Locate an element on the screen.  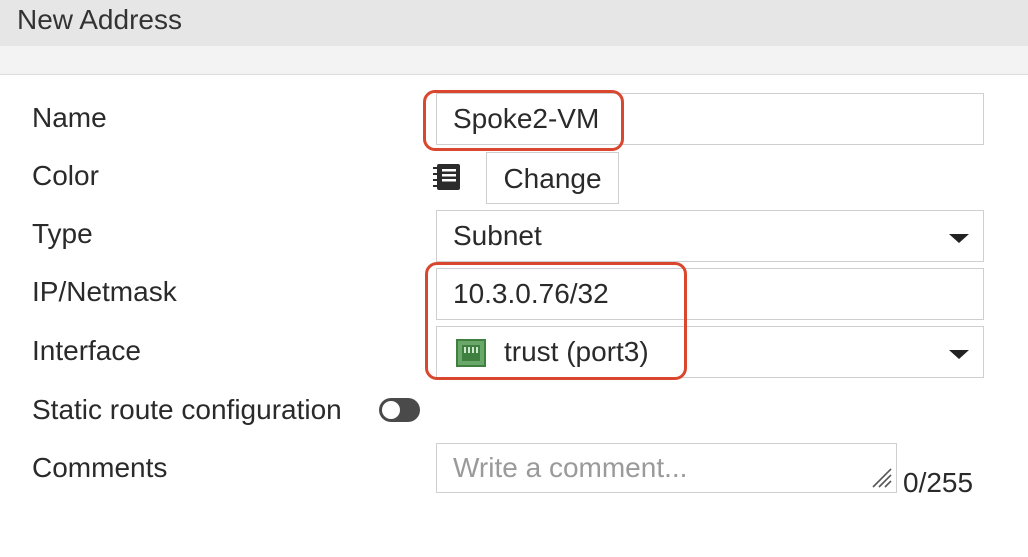
static-route-toggle is located at coordinates (399, 410).